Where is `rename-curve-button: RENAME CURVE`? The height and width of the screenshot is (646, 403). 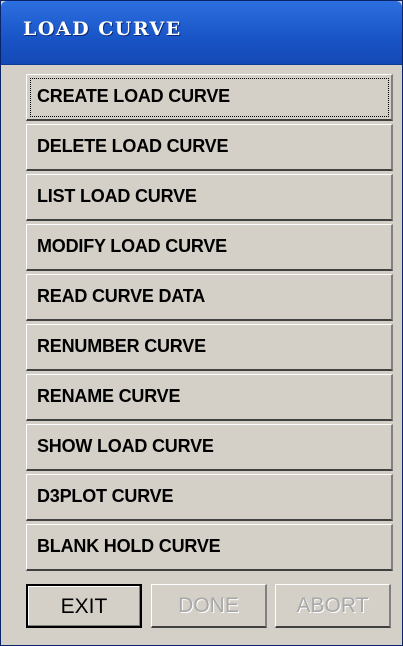
rename-curve-button: RENAME CURVE is located at coordinates (209, 397).